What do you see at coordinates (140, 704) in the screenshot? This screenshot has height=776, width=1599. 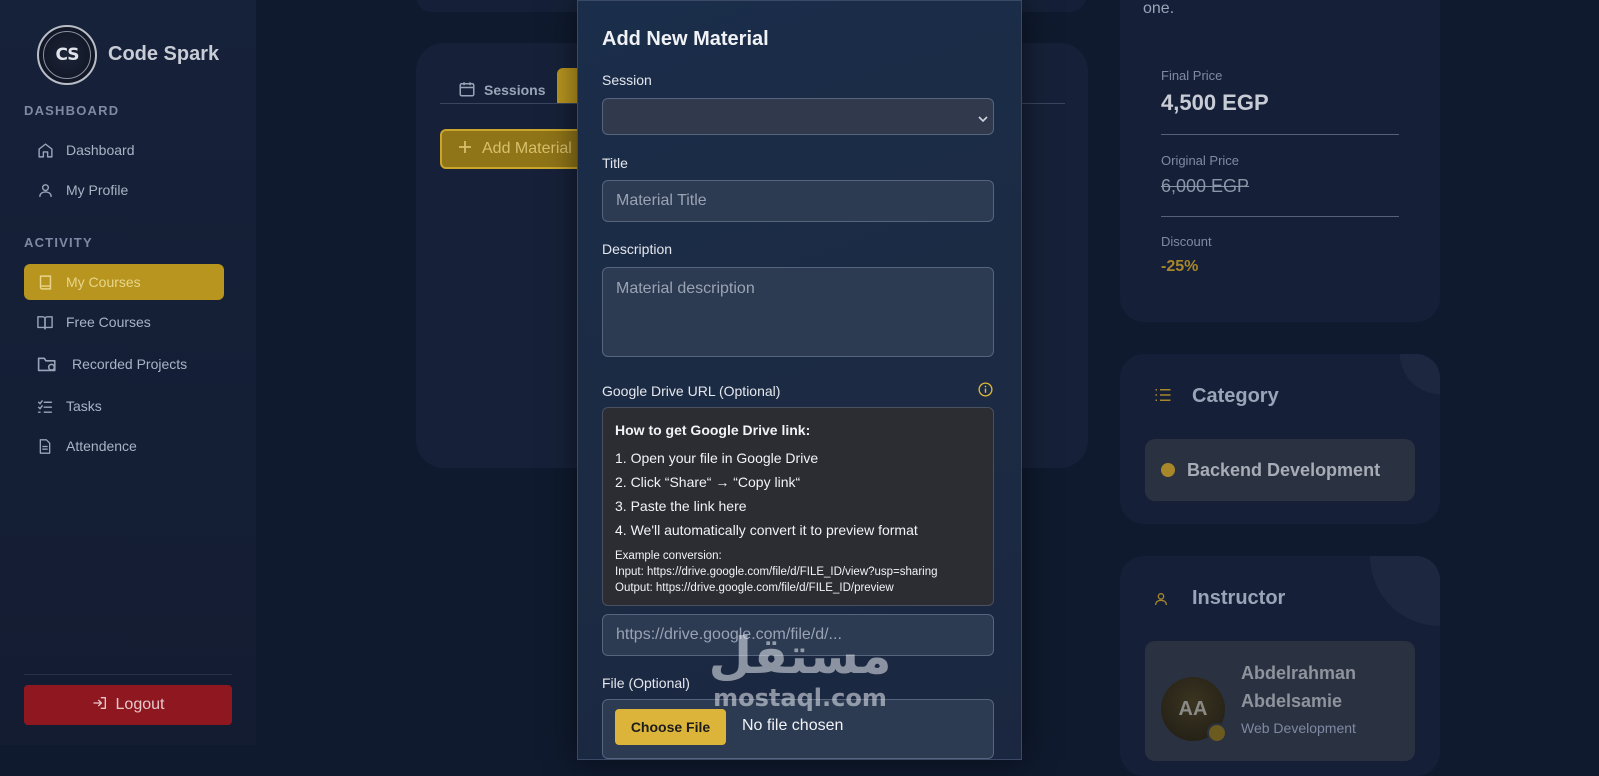 I see `logout-label: Logout` at bounding box center [140, 704].